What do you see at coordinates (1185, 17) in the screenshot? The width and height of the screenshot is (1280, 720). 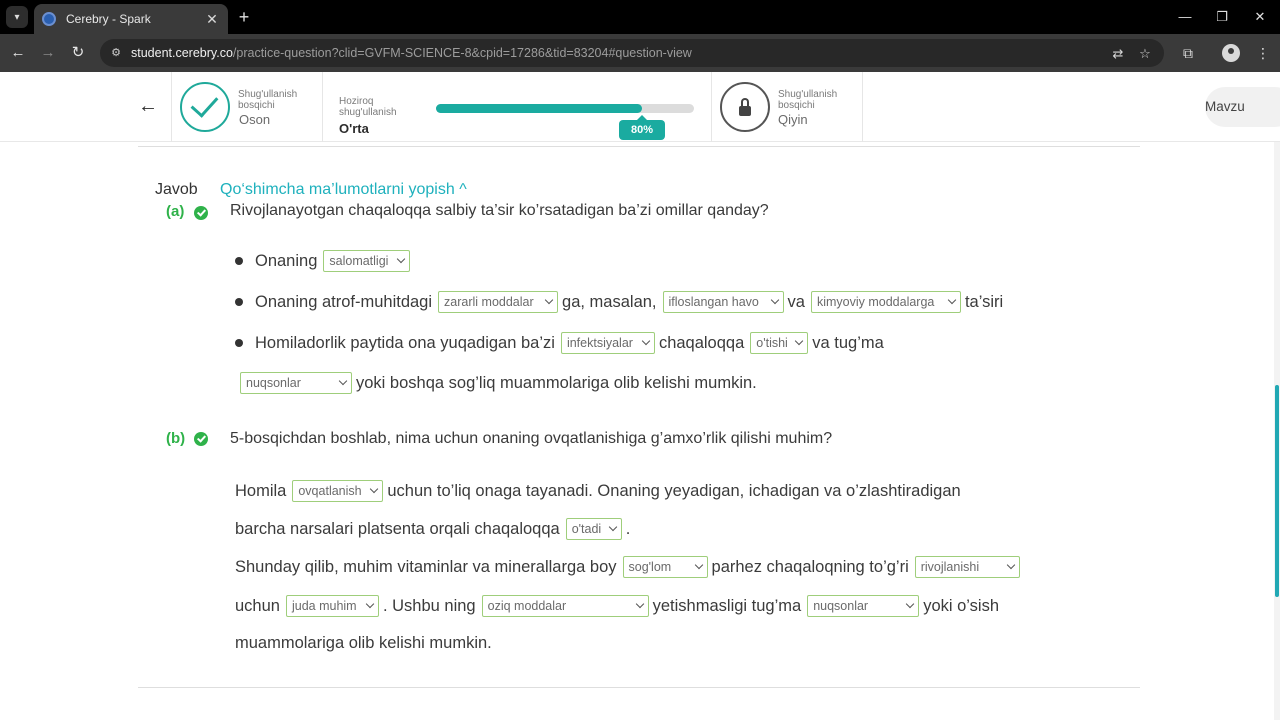 I see `minimize-icon: —` at bounding box center [1185, 17].